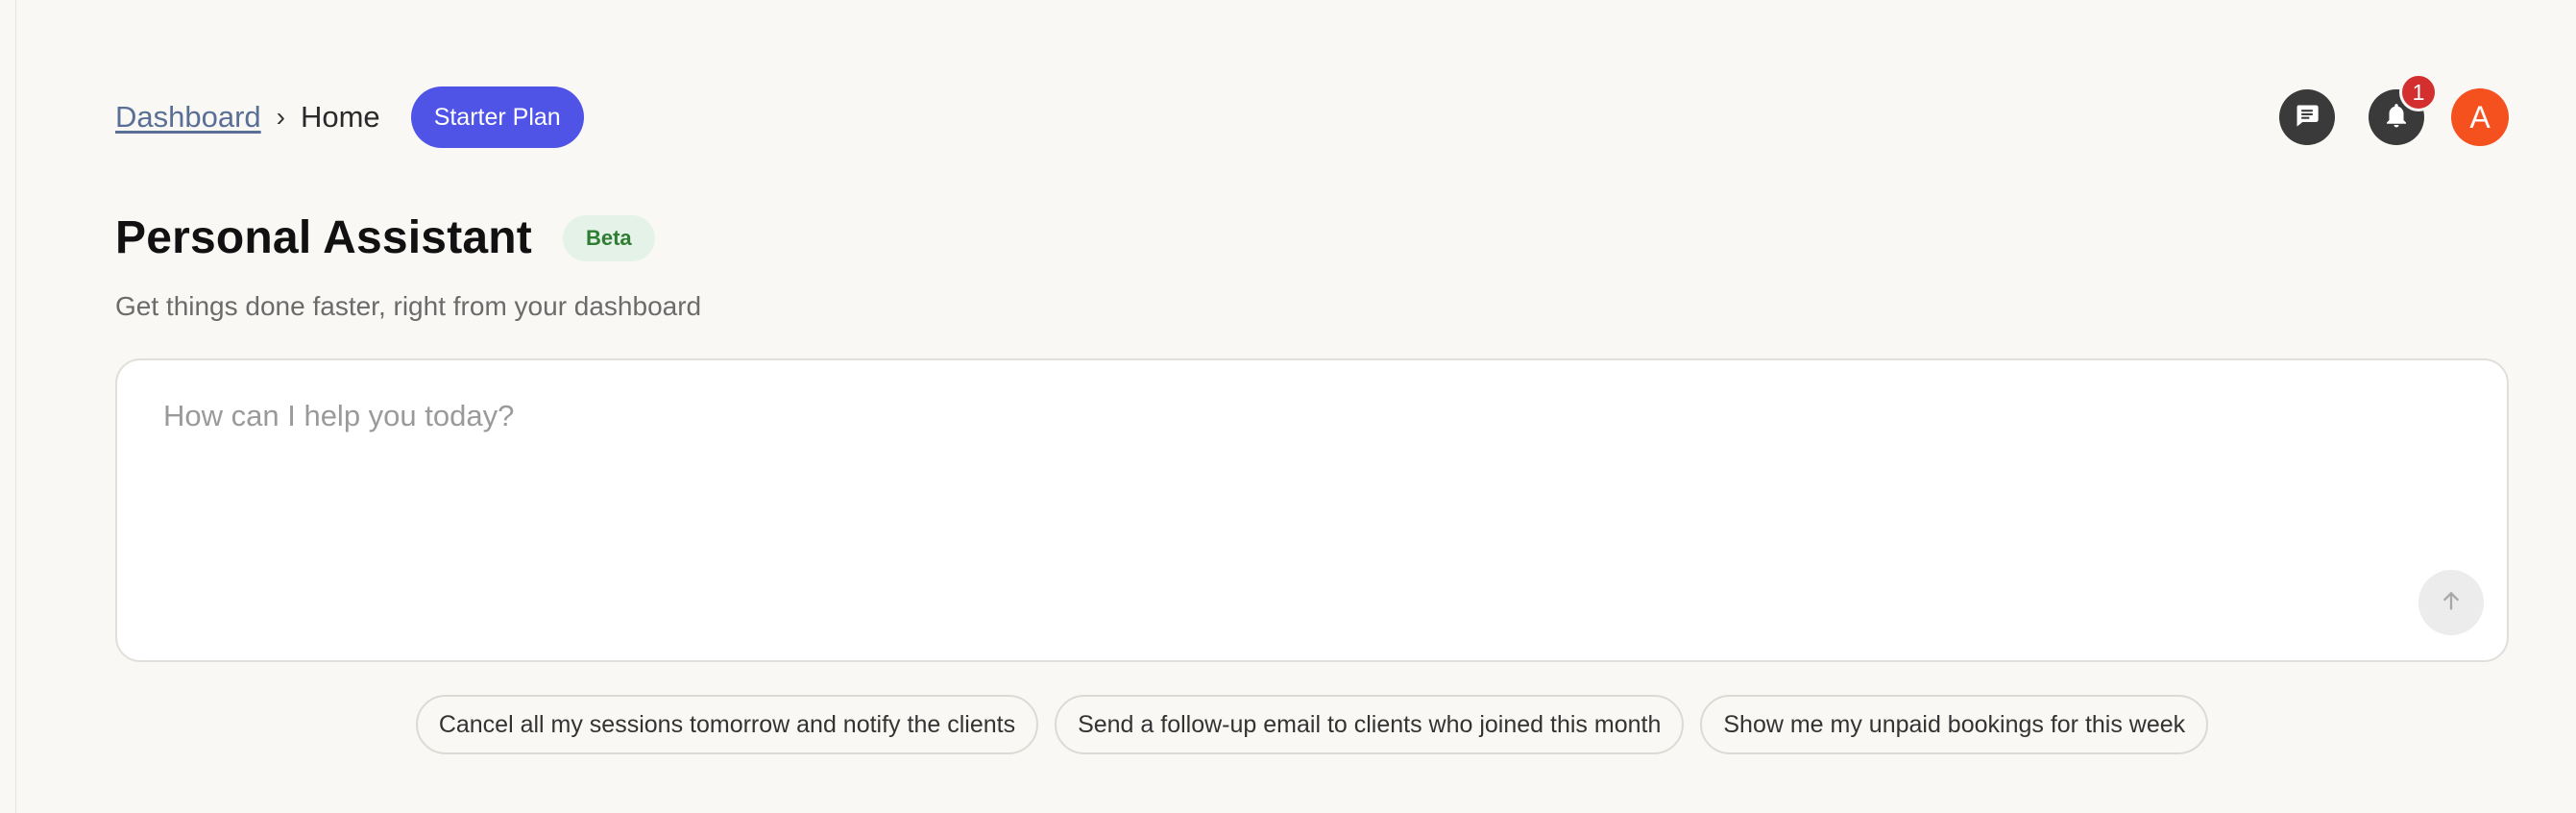 The height and width of the screenshot is (813, 2576). What do you see at coordinates (1312, 111) in the screenshot?
I see `top-bar: Dashboard › Home Starter Plan 1 A` at bounding box center [1312, 111].